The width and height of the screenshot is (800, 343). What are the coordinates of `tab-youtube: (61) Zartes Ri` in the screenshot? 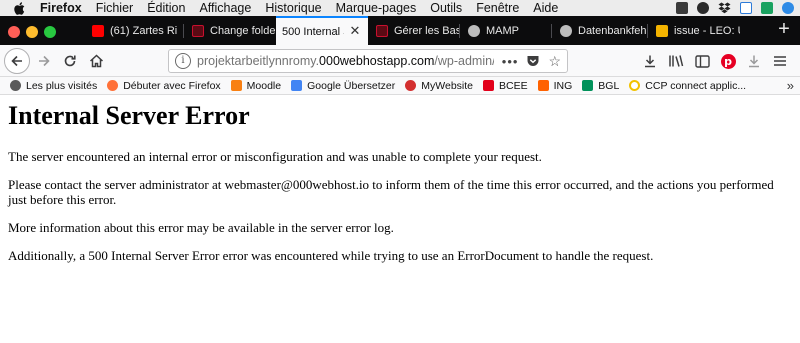 It's located at (134, 30).